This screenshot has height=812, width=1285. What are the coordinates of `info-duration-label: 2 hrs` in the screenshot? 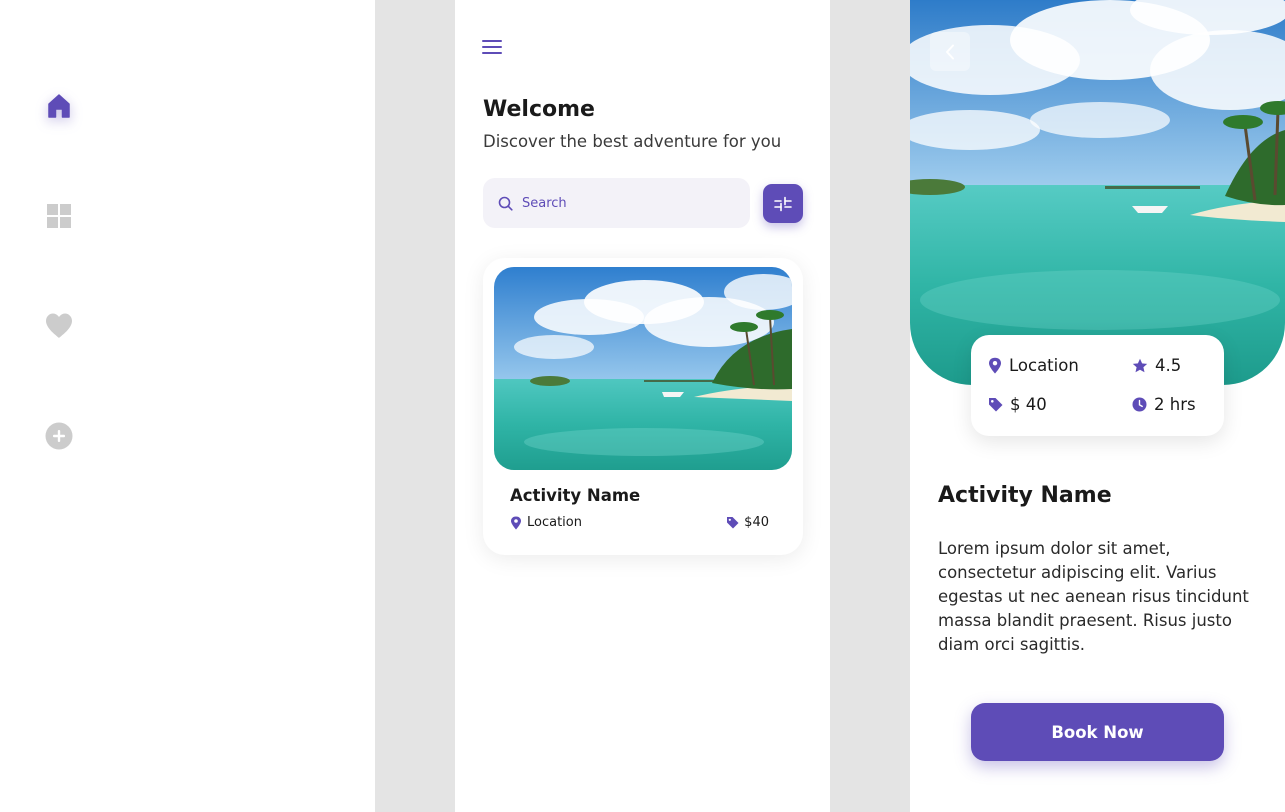 It's located at (1175, 404).